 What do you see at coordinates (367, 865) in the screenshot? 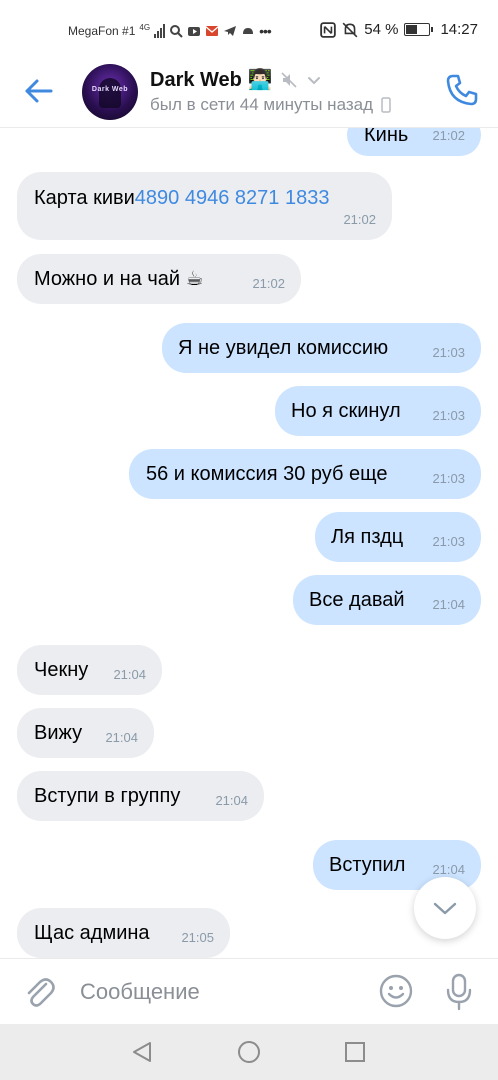
I see `message-text: Вступил` at bounding box center [367, 865].